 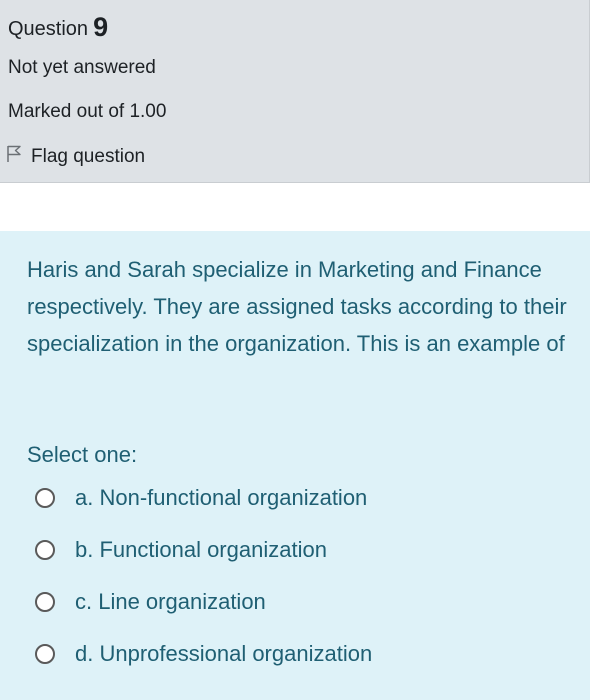 What do you see at coordinates (87, 111) in the screenshot?
I see `question-grade: Marked out of 1.00` at bounding box center [87, 111].